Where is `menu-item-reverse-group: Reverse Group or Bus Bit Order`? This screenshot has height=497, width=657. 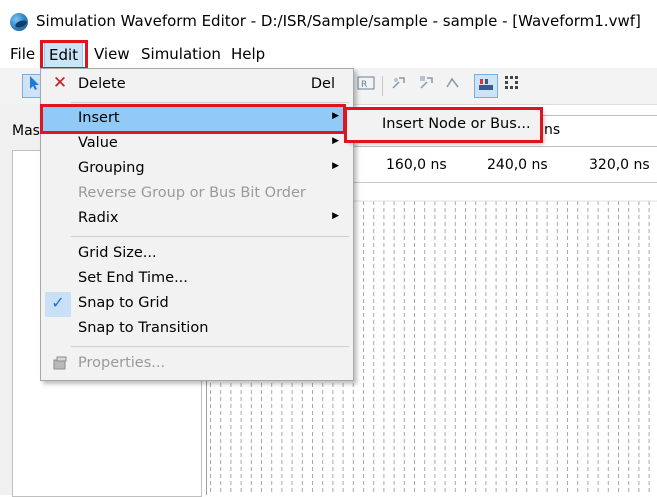 menu-item-reverse-group: Reverse Group or Bus Bit Order is located at coordinates (196, 194).